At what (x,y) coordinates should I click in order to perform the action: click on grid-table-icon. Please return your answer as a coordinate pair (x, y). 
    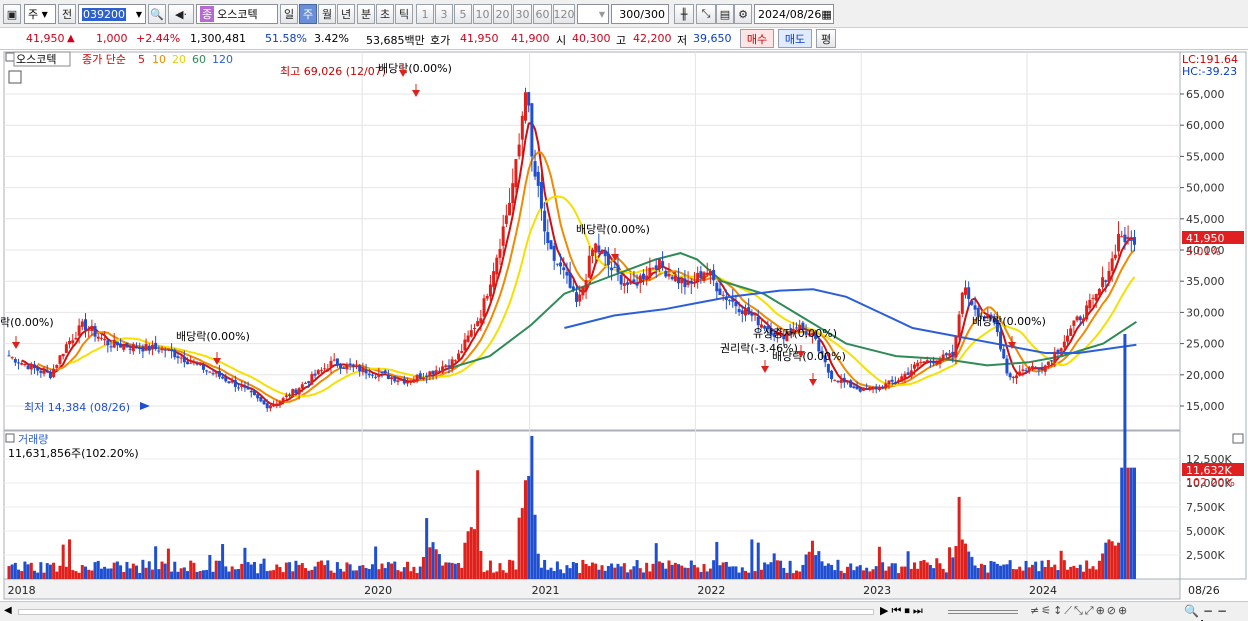
    Looking at the image, I should click on (15, 77).